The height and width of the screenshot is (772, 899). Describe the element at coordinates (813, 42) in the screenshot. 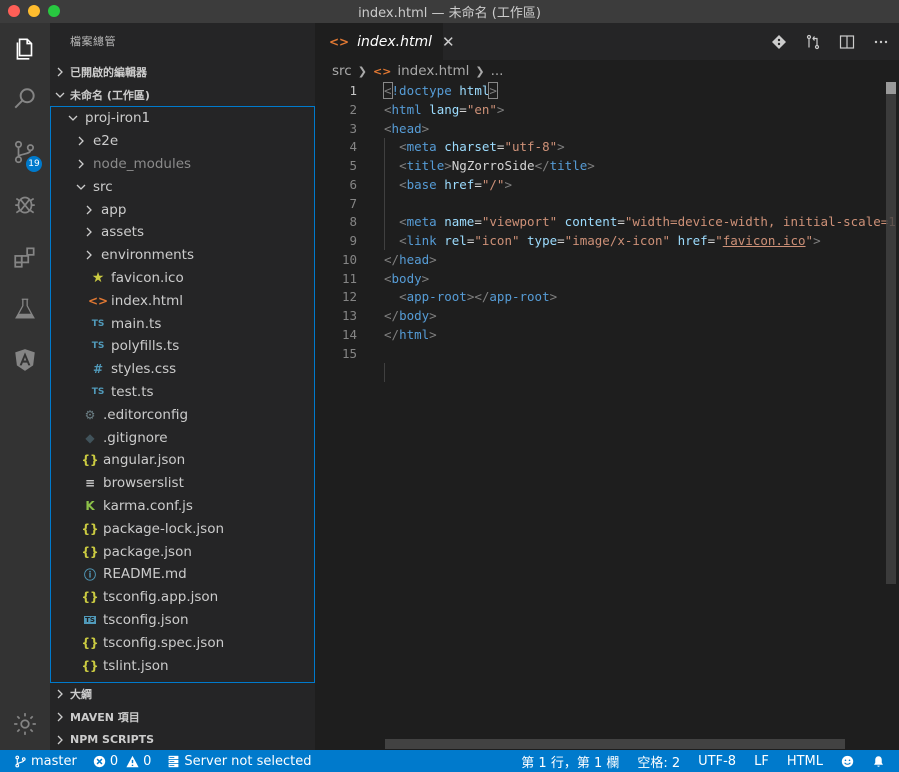

I see `open-changes-icon` at that location.